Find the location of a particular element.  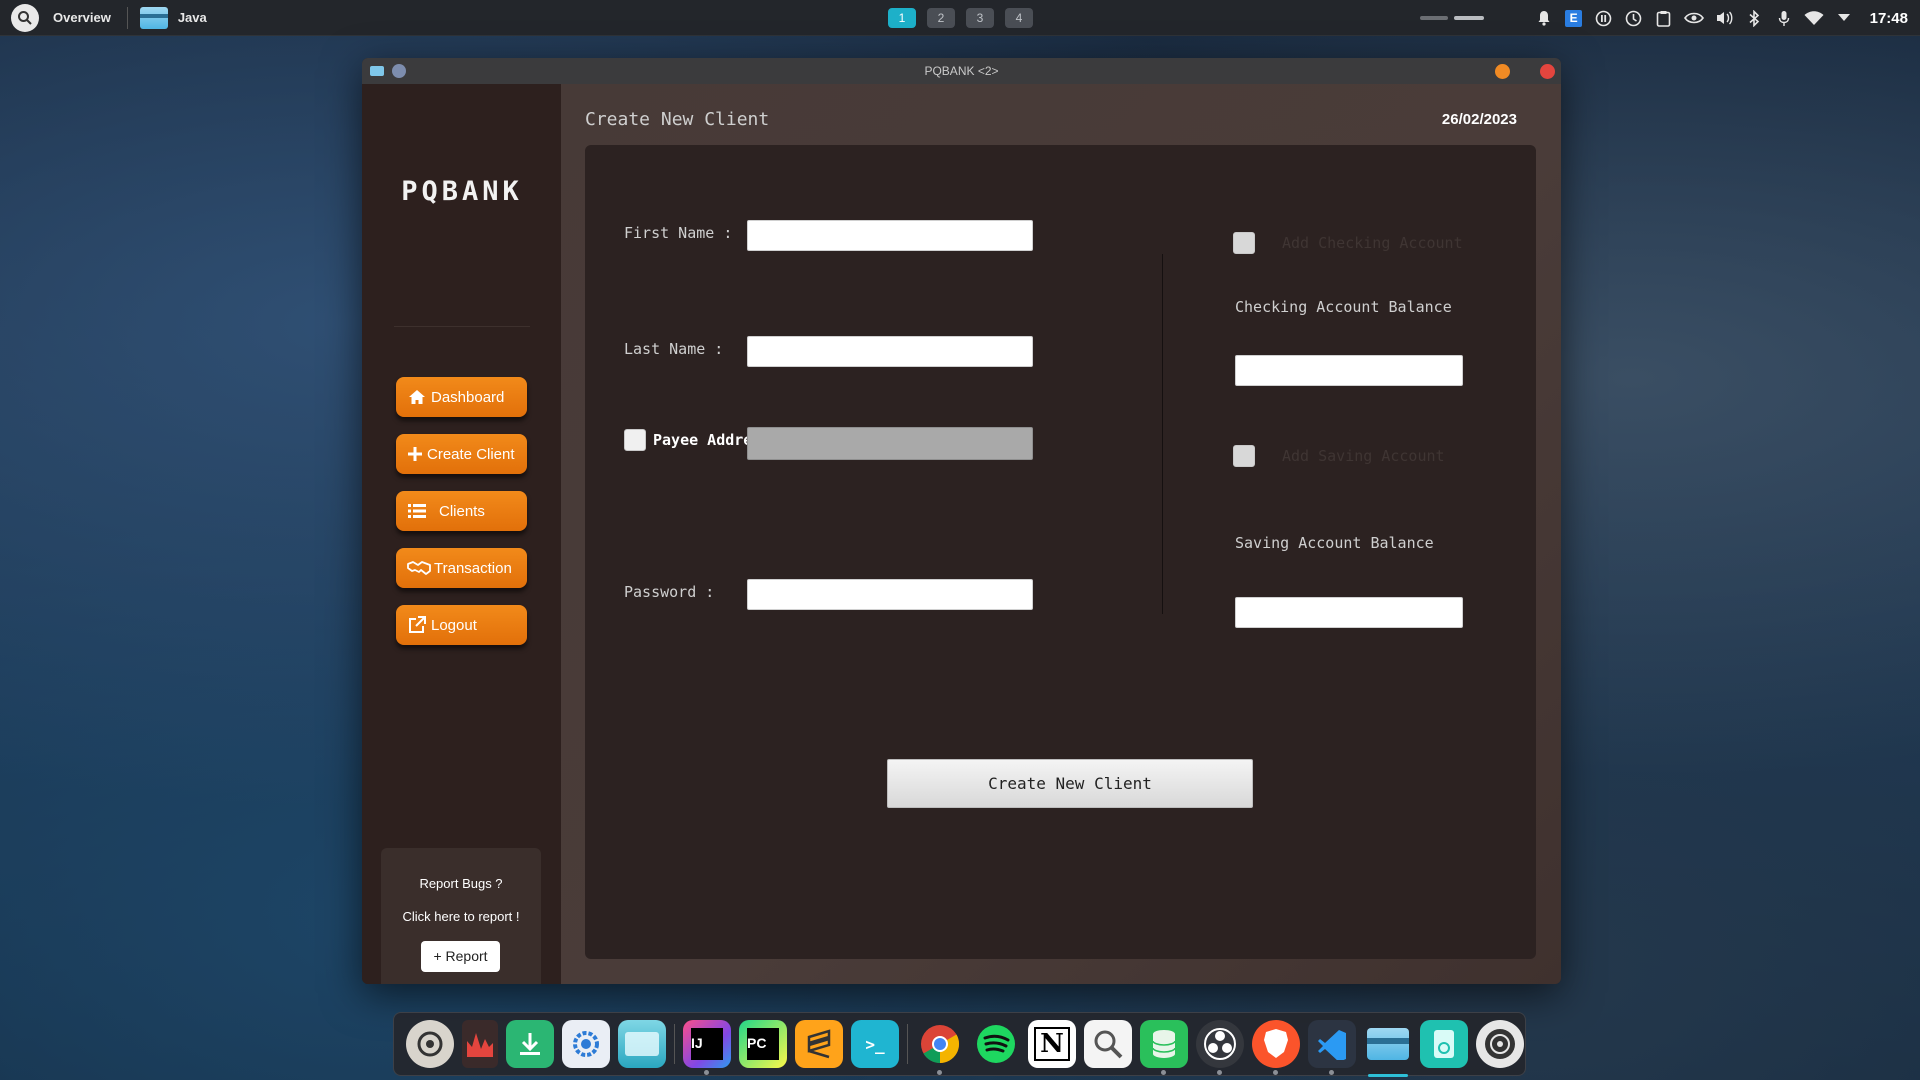

first-name-input is located at coordinates (890, 235).